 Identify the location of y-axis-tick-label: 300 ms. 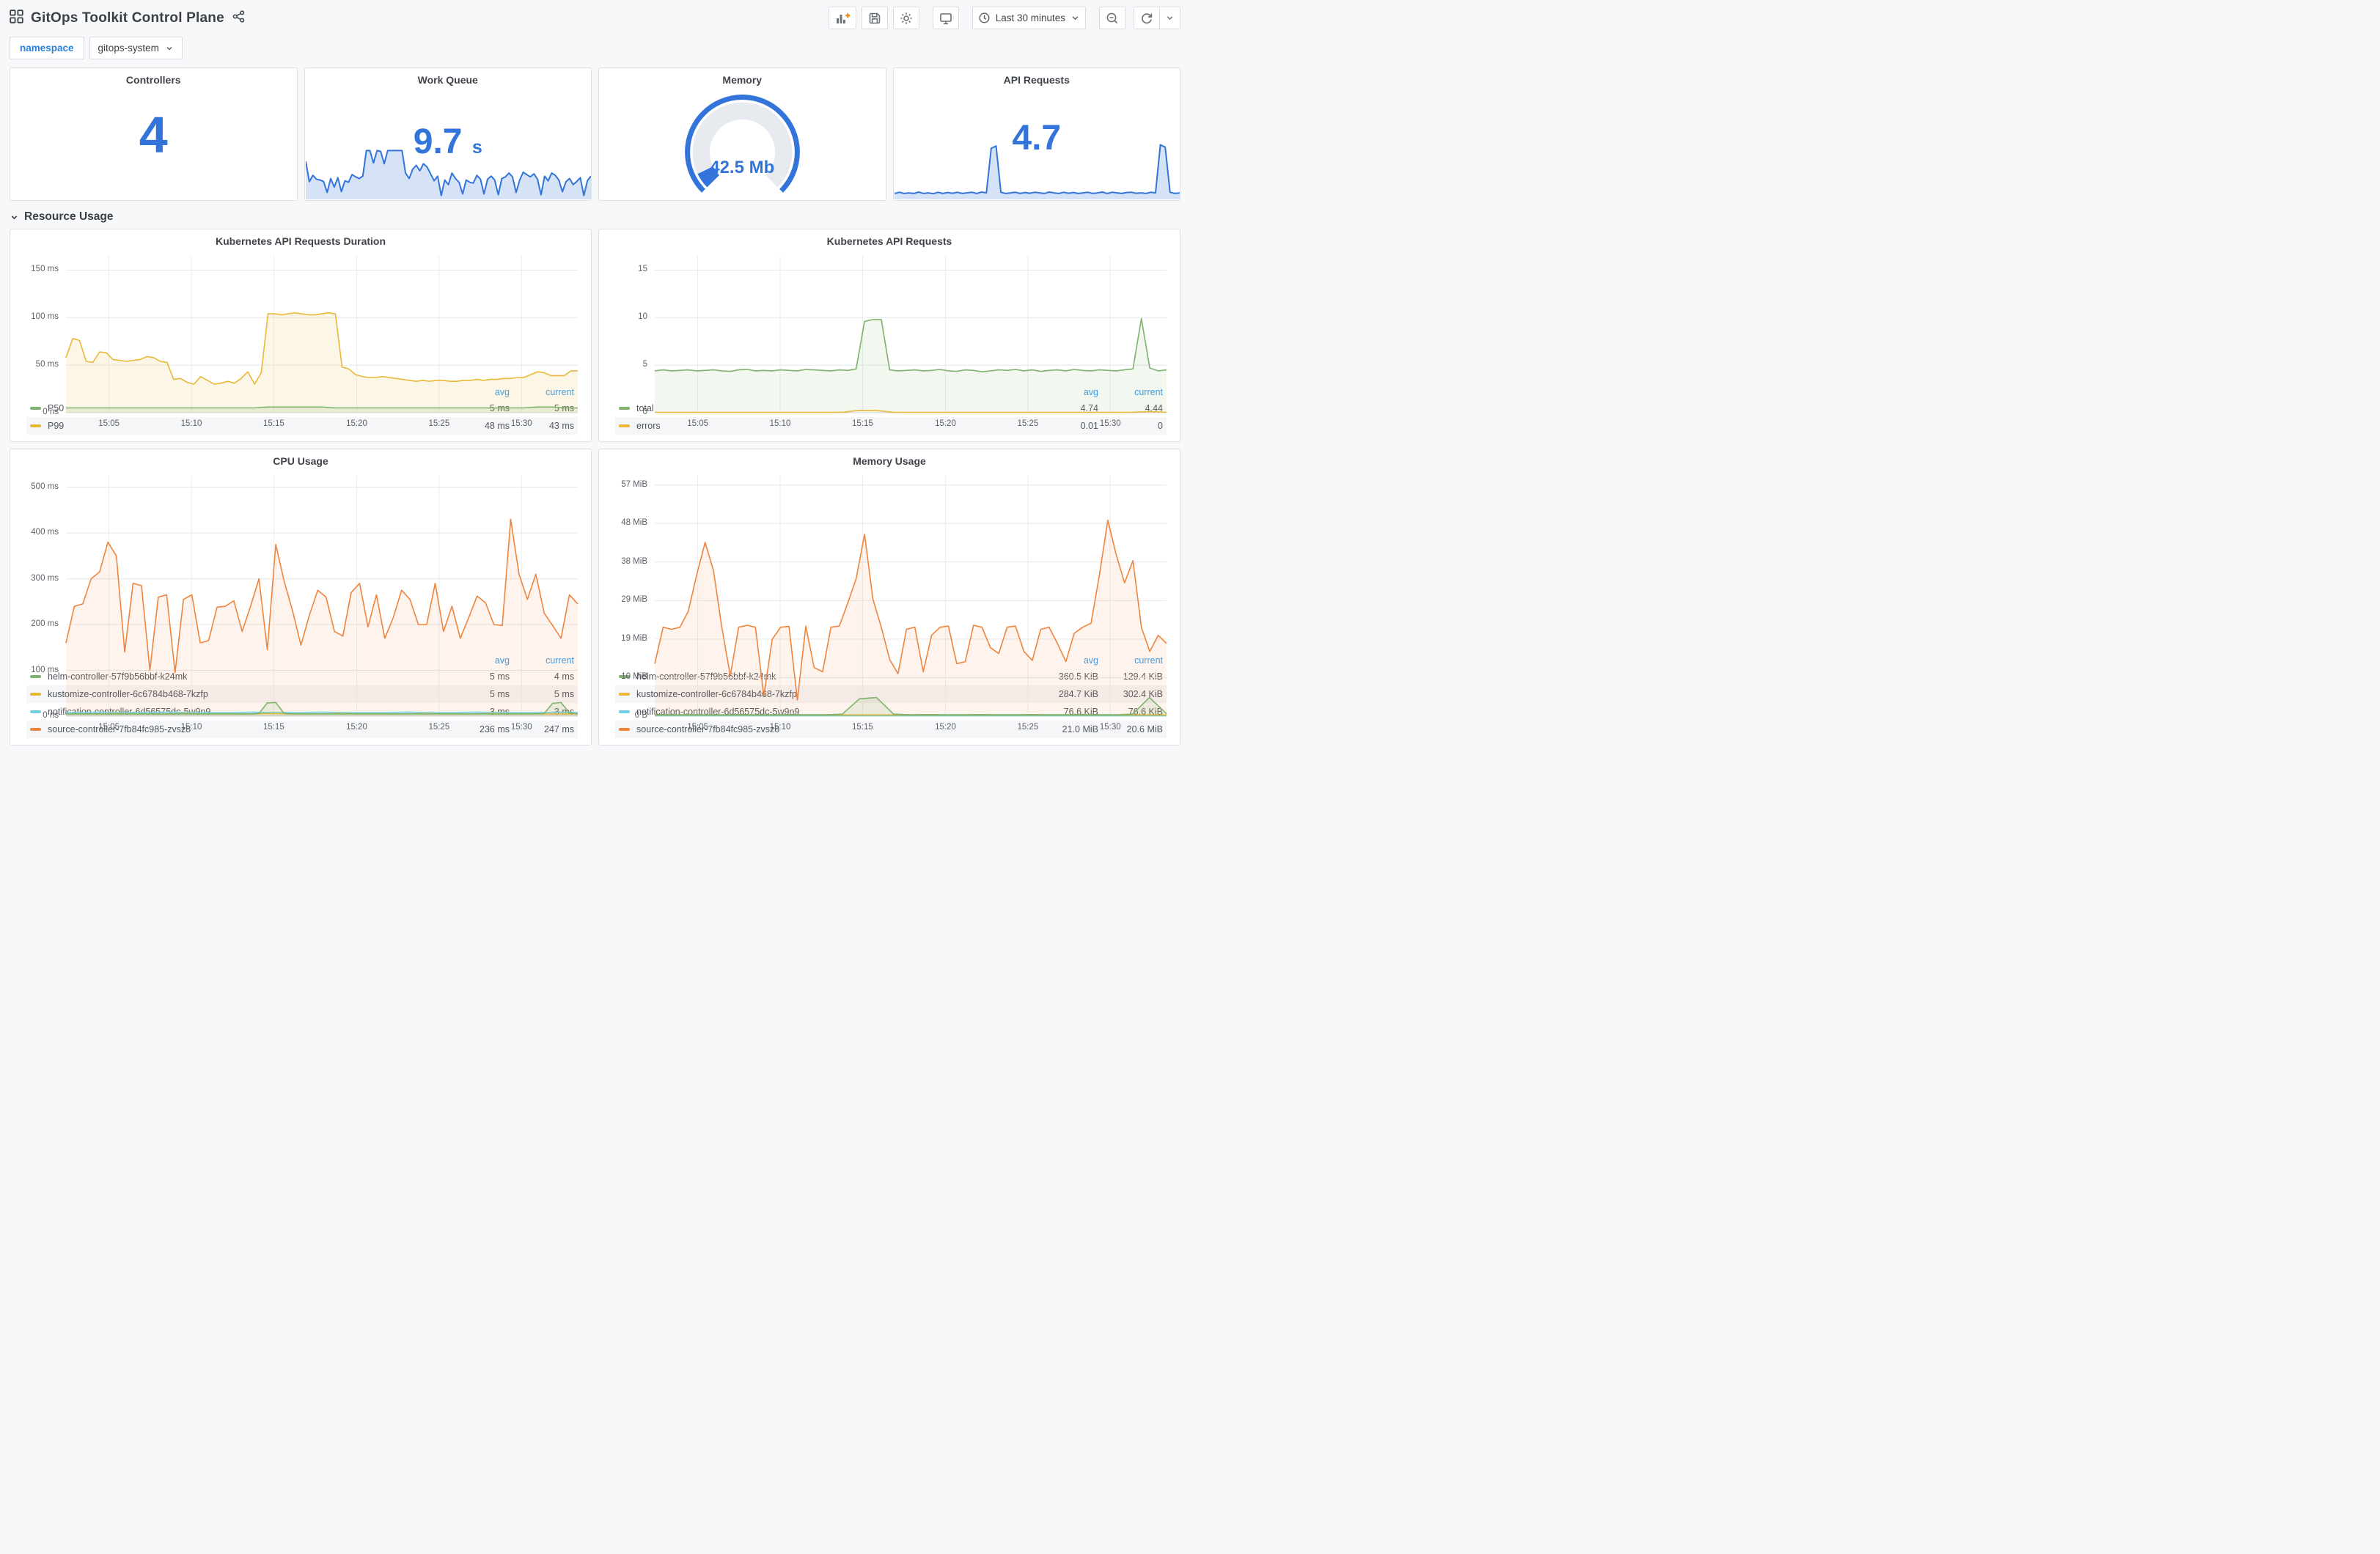
(45, 578).